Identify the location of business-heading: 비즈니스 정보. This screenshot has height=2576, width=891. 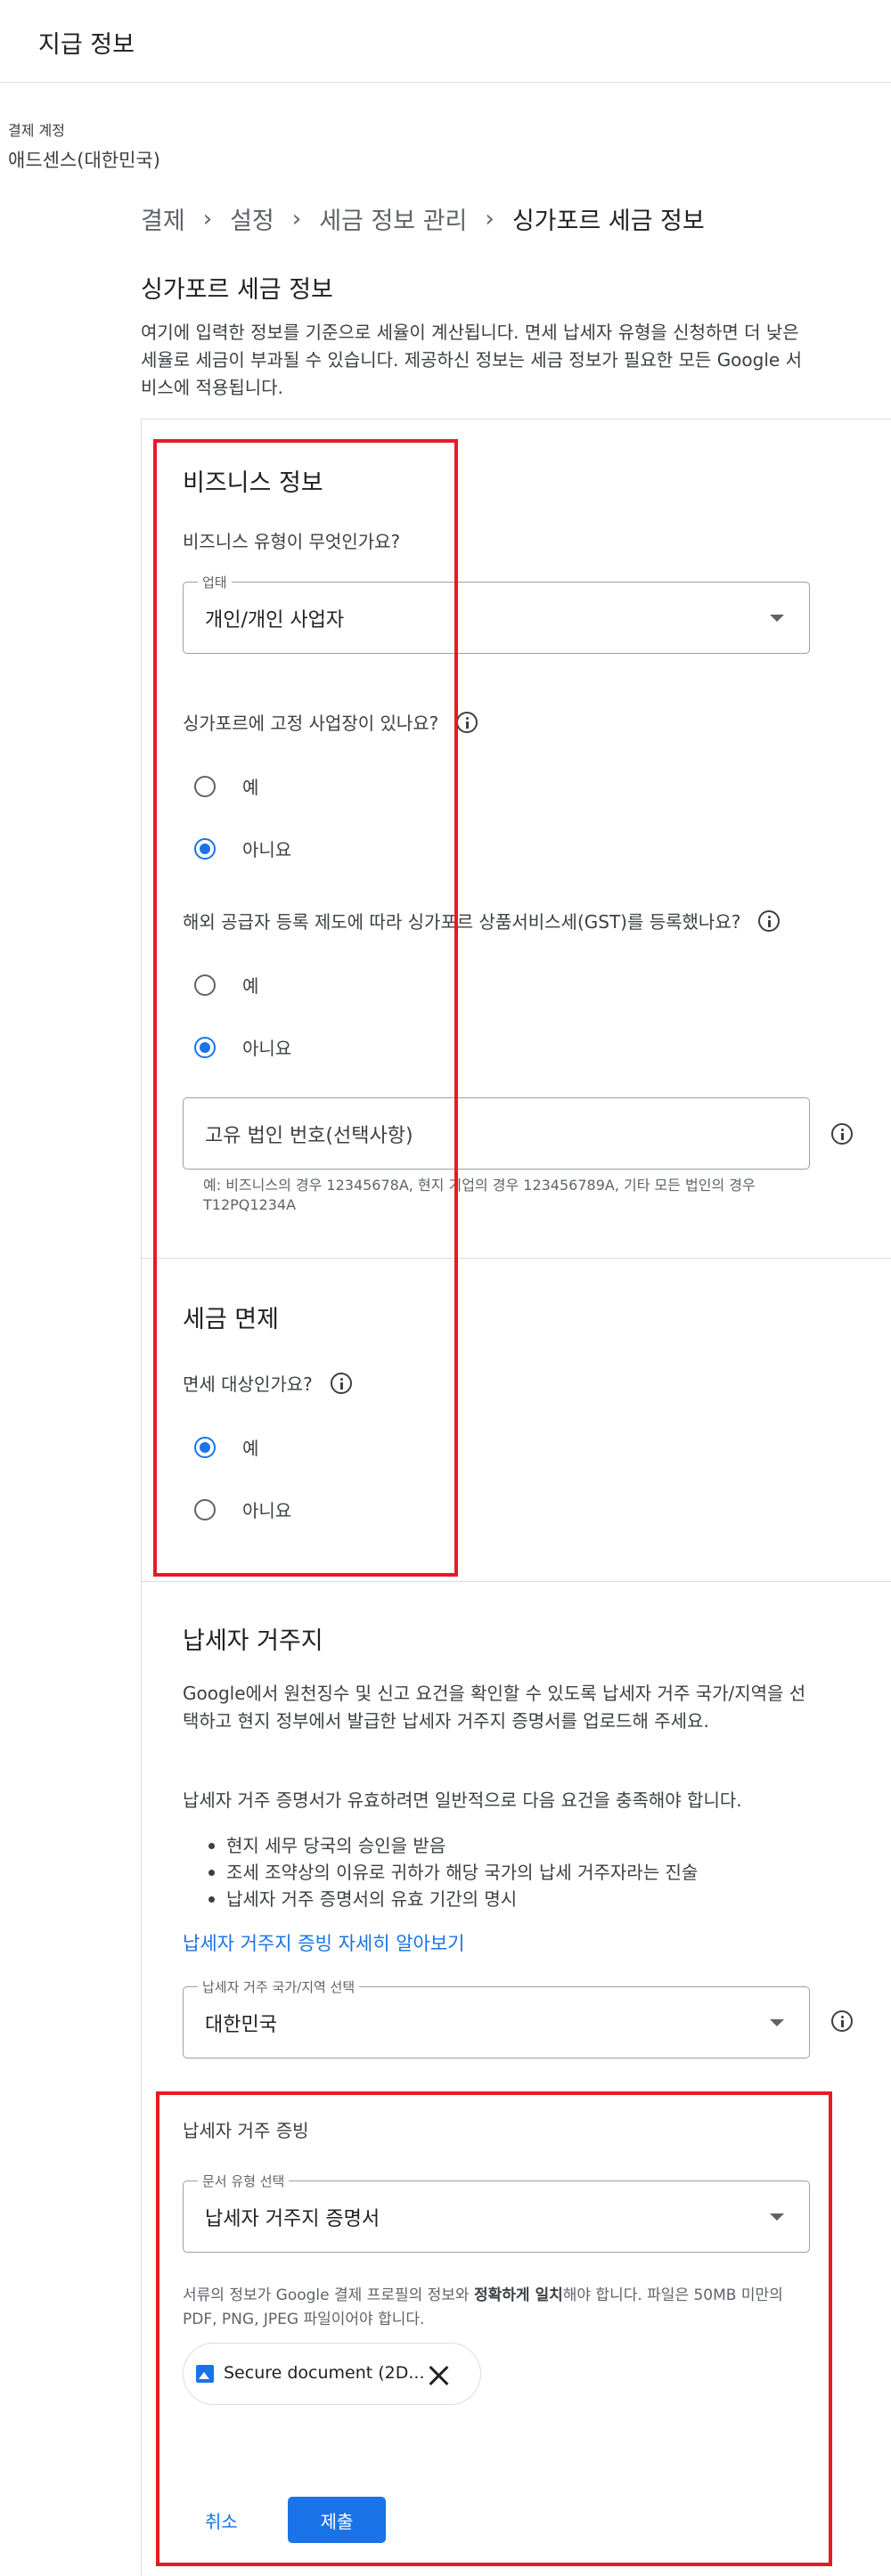
(253, 483).